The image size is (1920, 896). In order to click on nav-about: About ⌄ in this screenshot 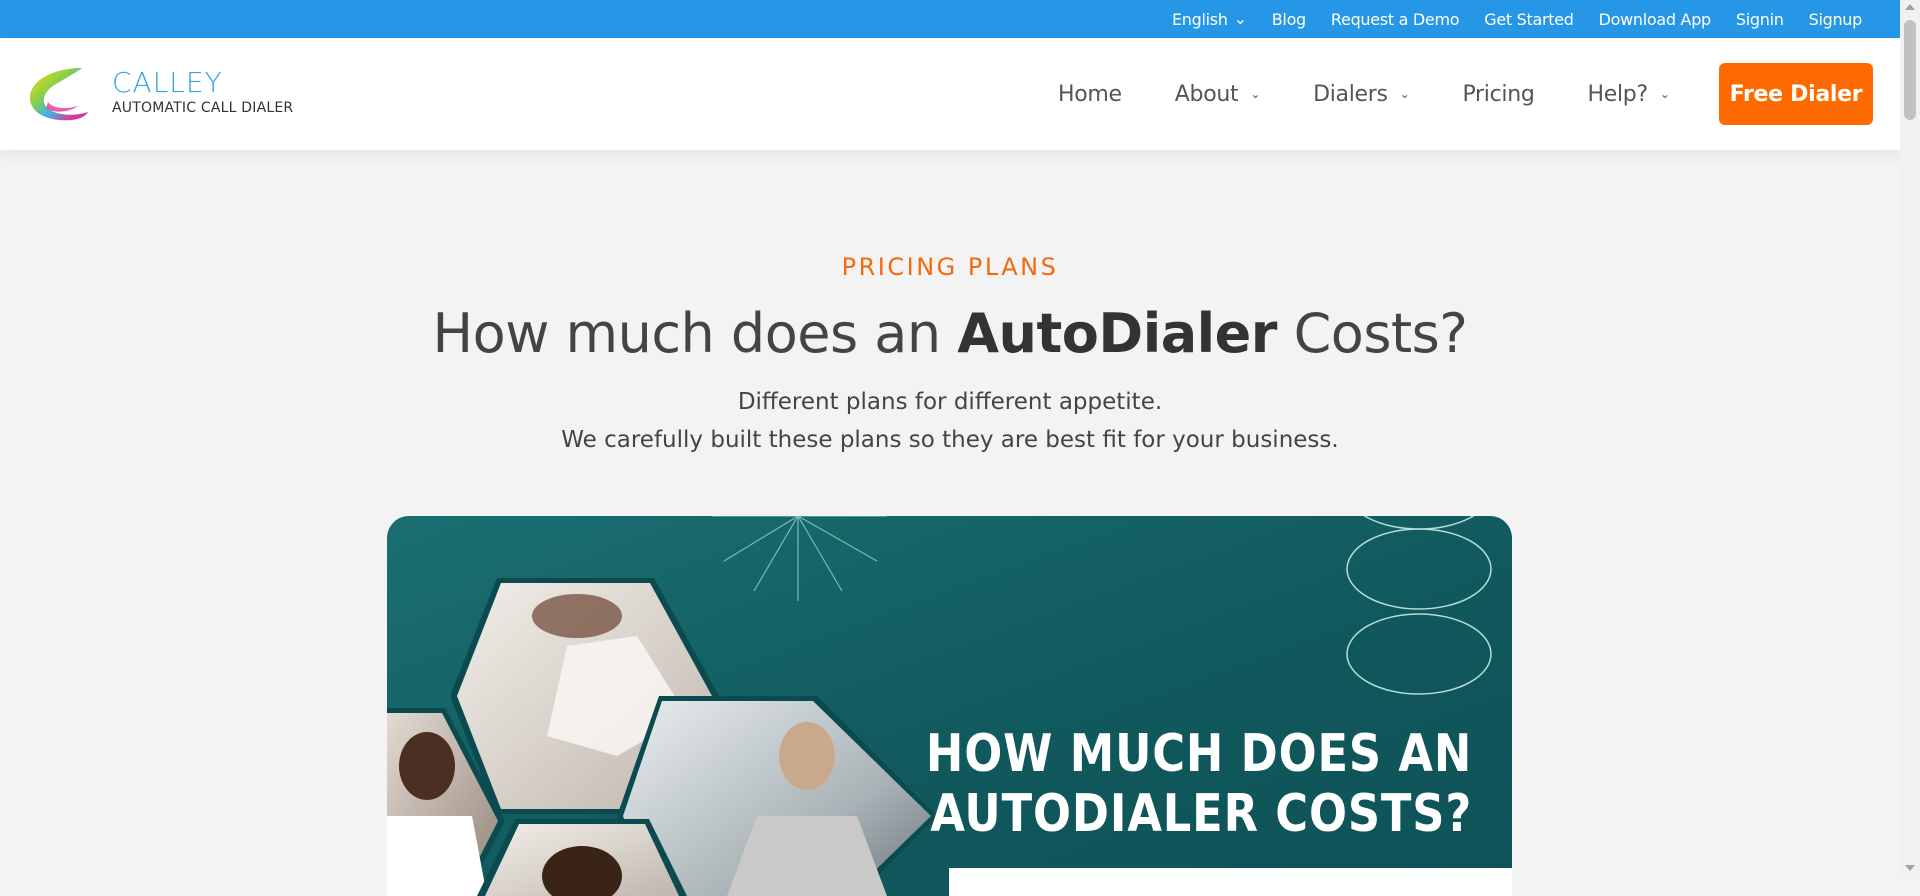, I will do `click(1217, 94)`.